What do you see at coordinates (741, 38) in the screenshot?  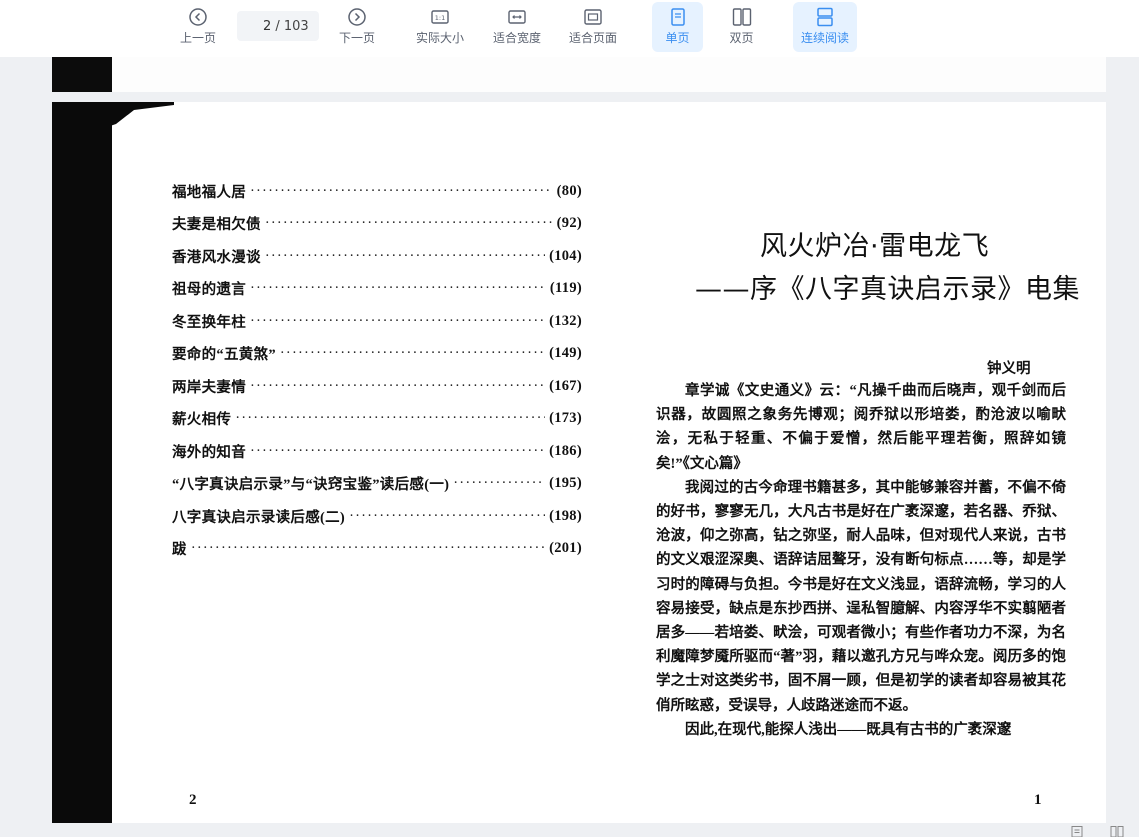 I see `double-page-label: 双页` at bounding box center [741, 38].